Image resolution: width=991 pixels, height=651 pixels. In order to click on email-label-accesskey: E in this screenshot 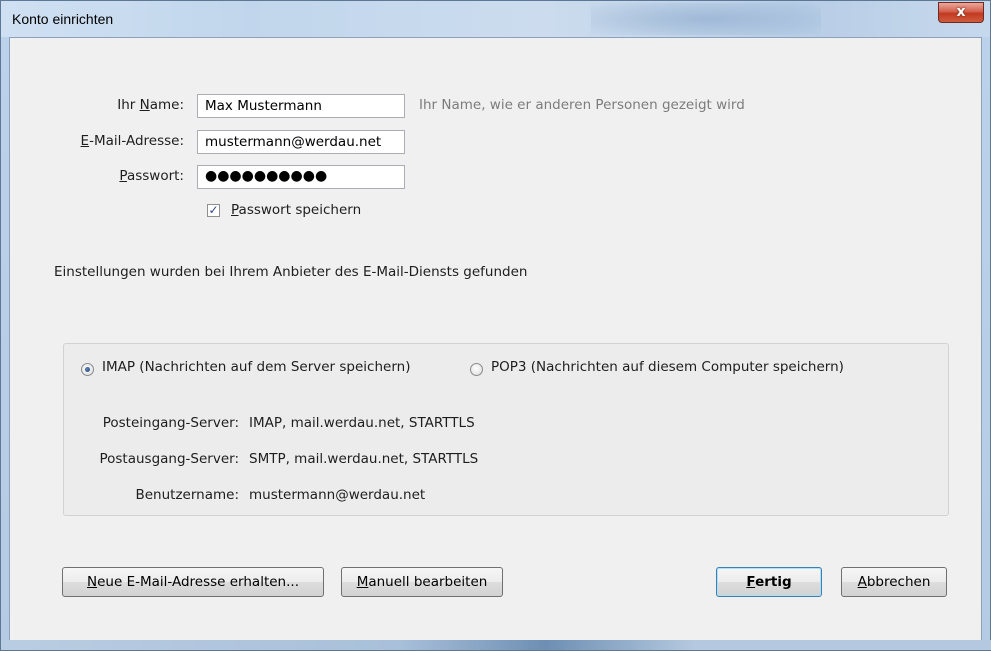, I will do `click(85, 141)`.